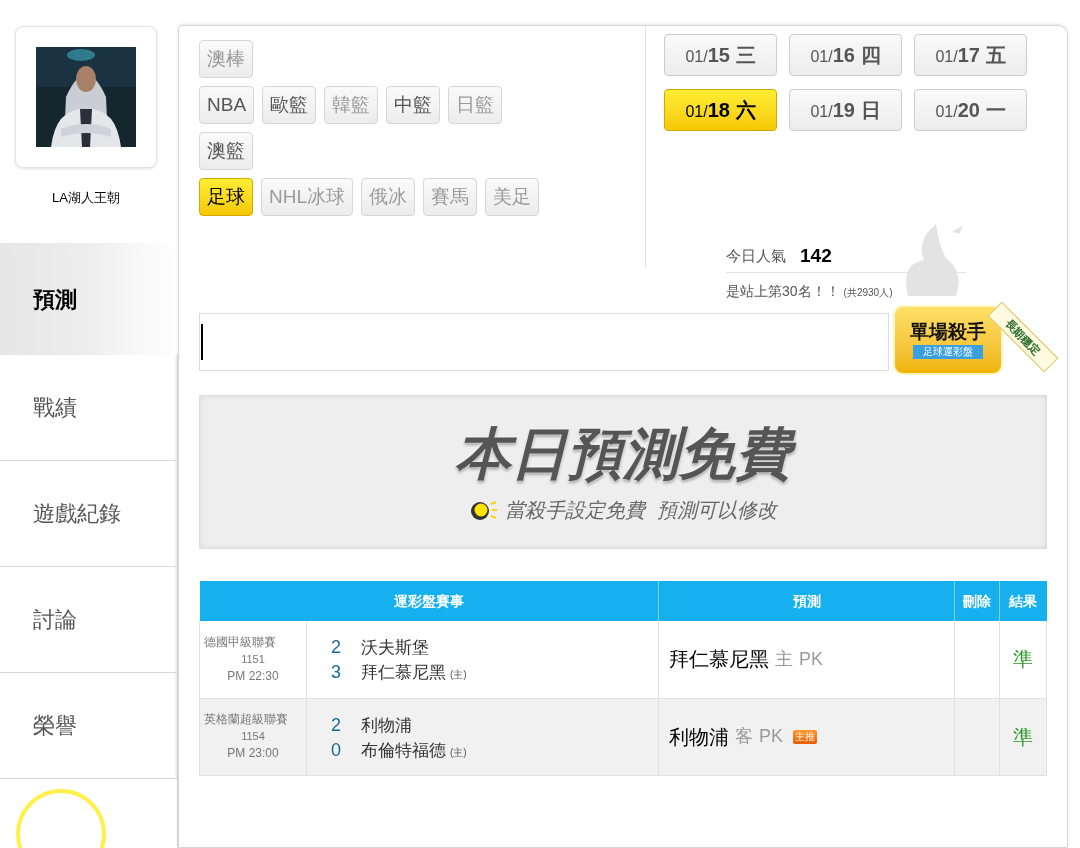 The width and height of the screenshot is (1080, 848). I want to click on match-code: 1151, so click(253, 659).